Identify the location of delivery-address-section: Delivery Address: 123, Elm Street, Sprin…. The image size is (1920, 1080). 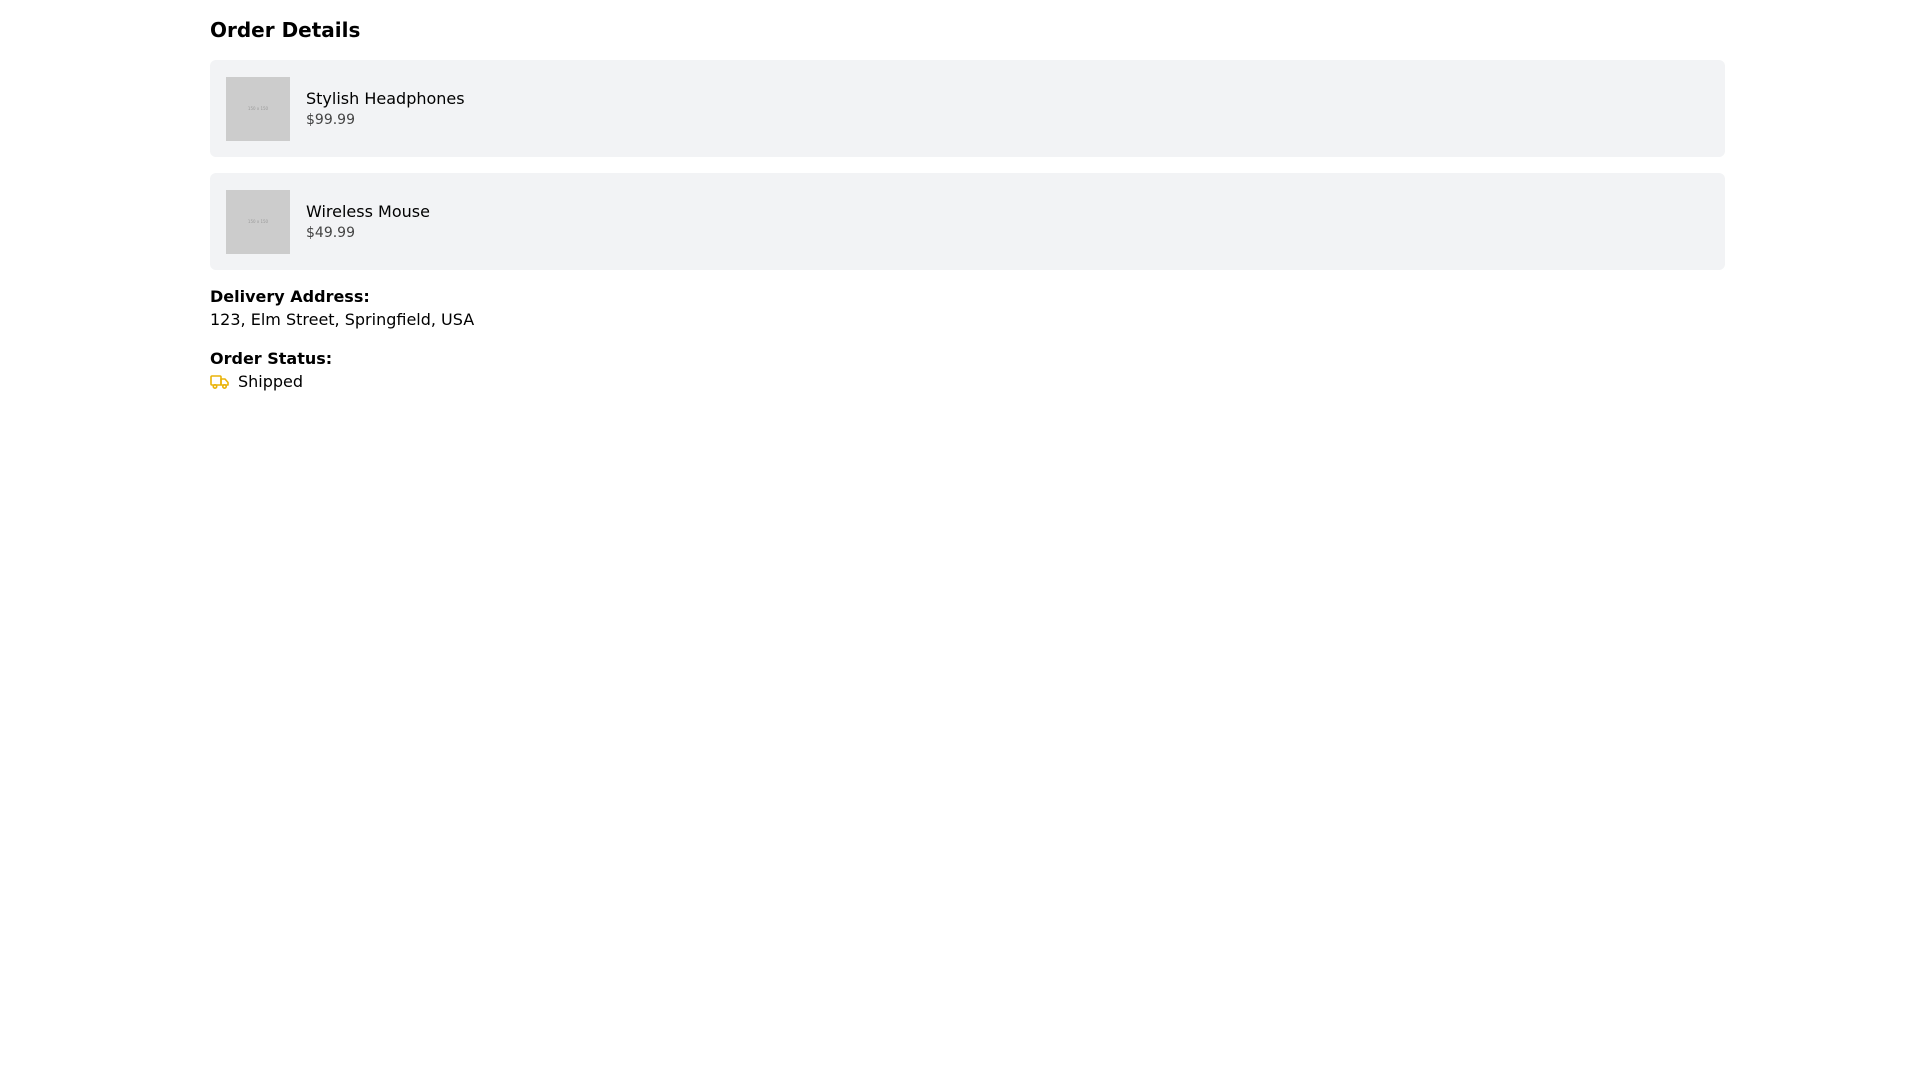
(967, 309).